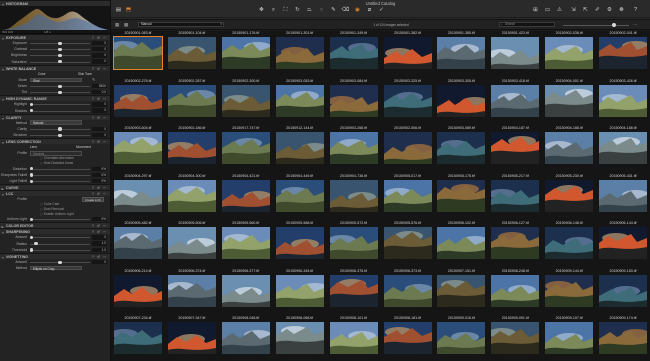 The width and height of the screenshot is (650, 361). I want to click on slider-value-field: 5500, so click(99, 86).